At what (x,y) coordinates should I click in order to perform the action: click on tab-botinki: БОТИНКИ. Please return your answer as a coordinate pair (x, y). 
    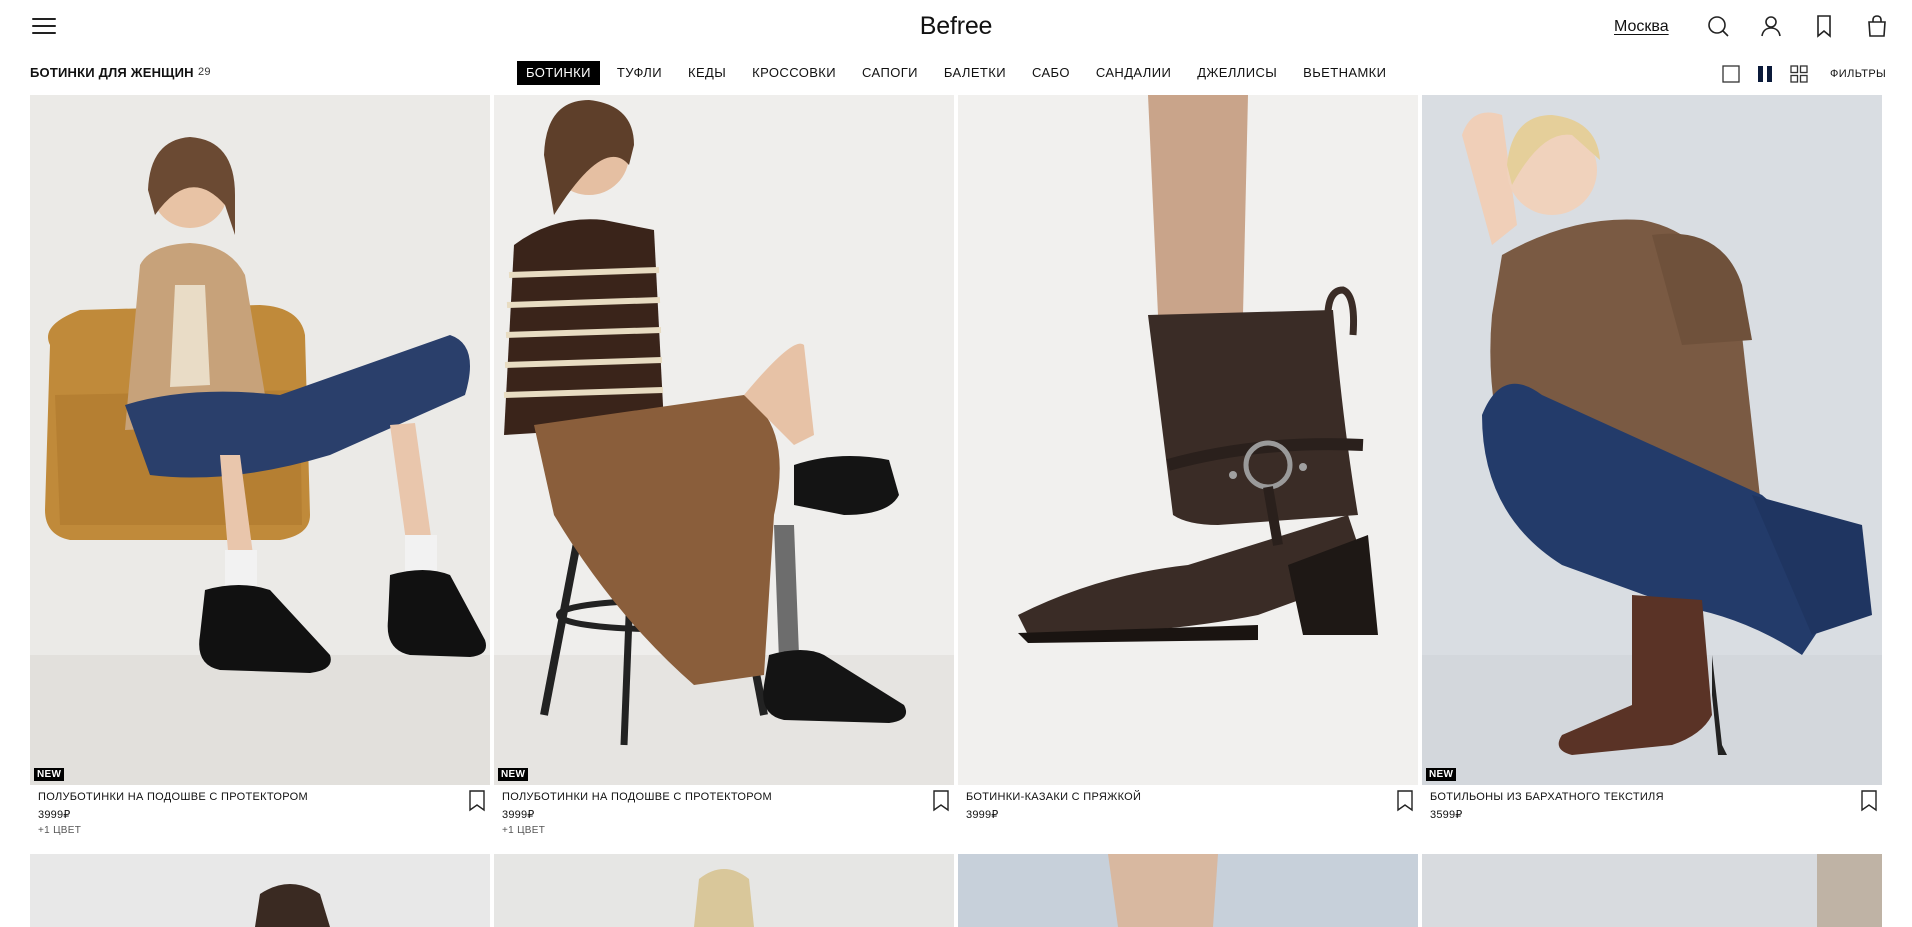
    Looking at the image, I should click on (558, 73).